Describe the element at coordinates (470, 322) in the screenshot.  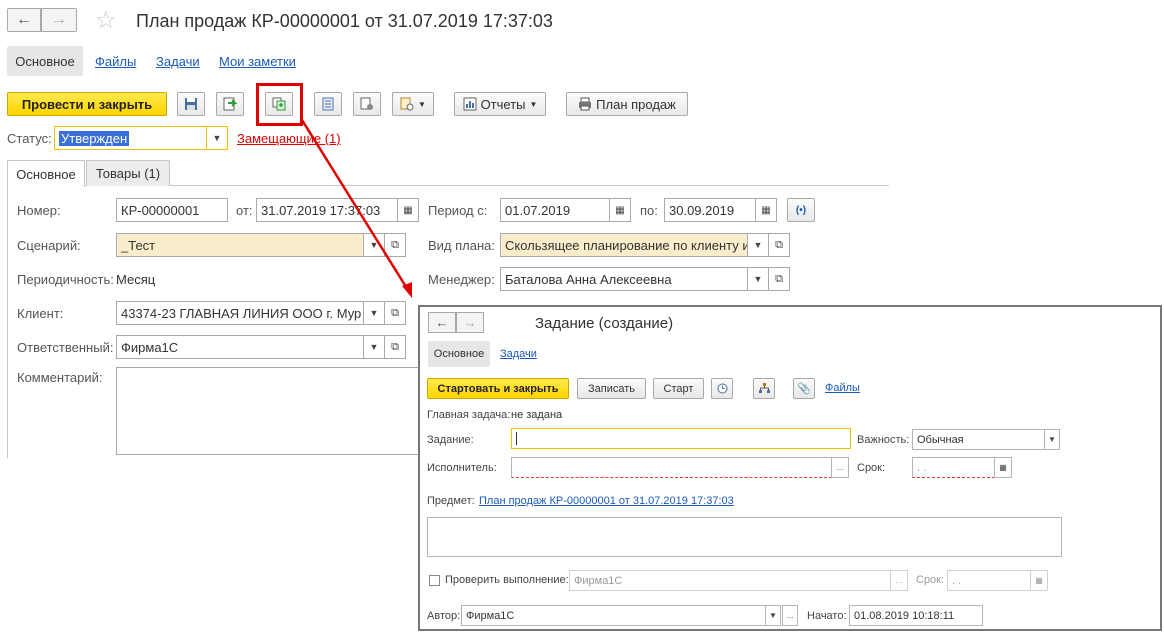
I see `dialog-forward-button: →` at that location.